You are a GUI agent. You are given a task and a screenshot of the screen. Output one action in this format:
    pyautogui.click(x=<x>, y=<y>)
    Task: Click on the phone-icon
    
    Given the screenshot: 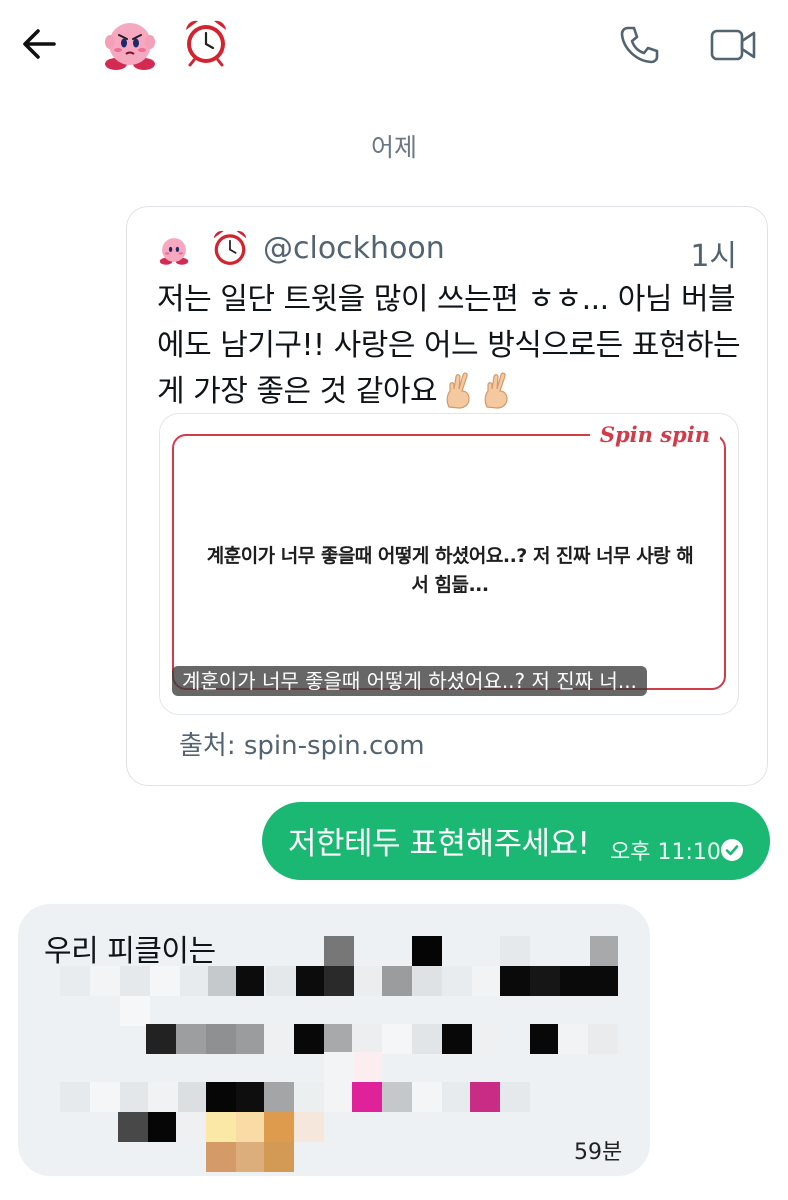 What is the action you would take?
    pyautogui.click(x=639, y=45)
    